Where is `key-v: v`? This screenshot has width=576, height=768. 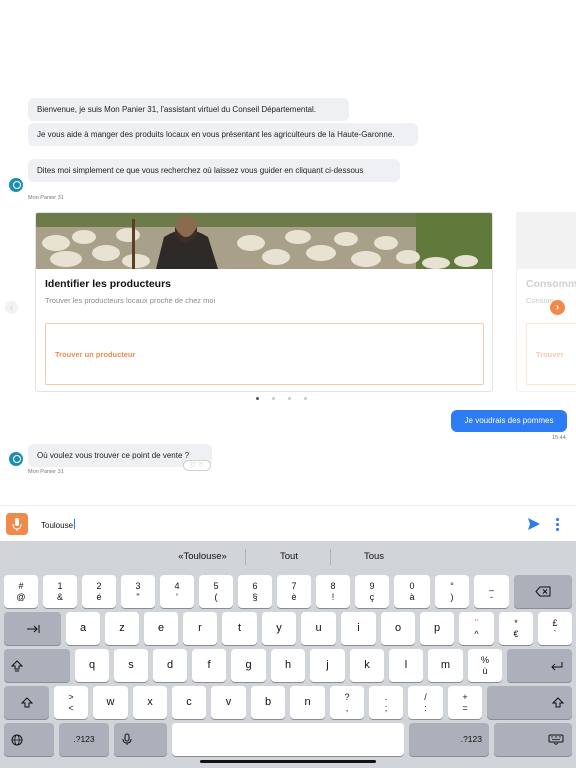 key-v: v is located at coordinates (228, 702).